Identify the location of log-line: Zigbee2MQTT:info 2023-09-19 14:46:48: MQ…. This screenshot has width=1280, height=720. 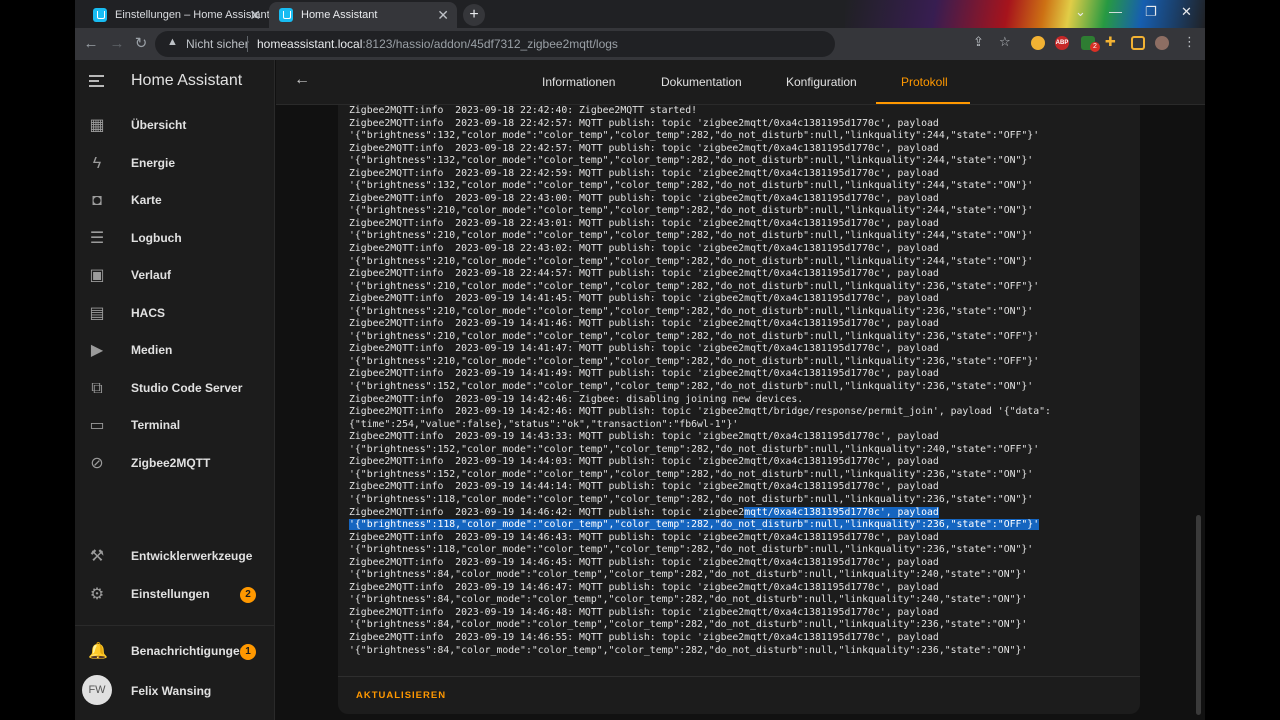
(644, 612).